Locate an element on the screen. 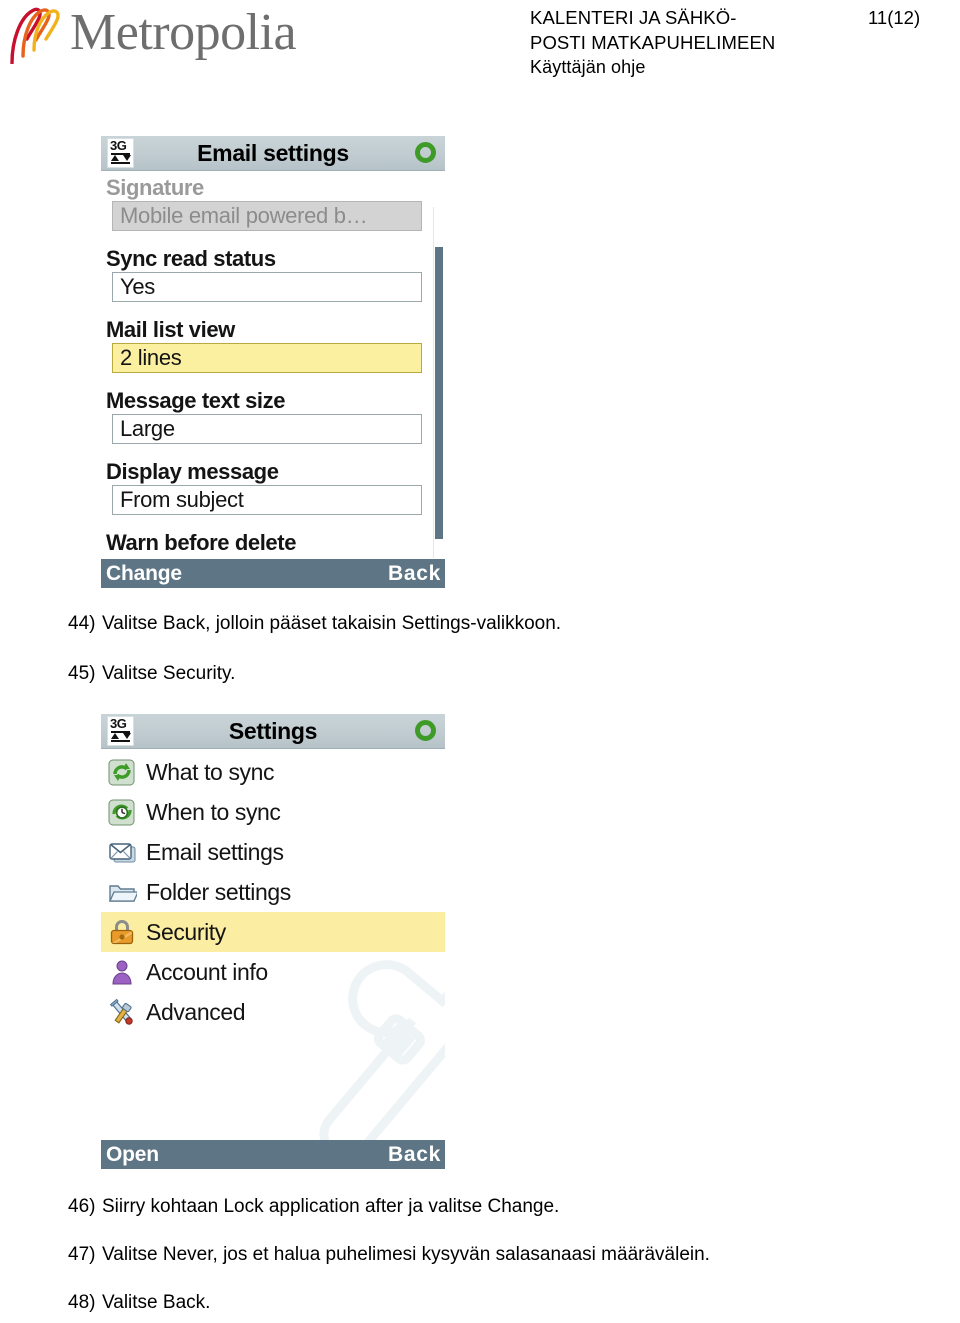  field-value-display-message: From subject is located at coordinates (267, 500).